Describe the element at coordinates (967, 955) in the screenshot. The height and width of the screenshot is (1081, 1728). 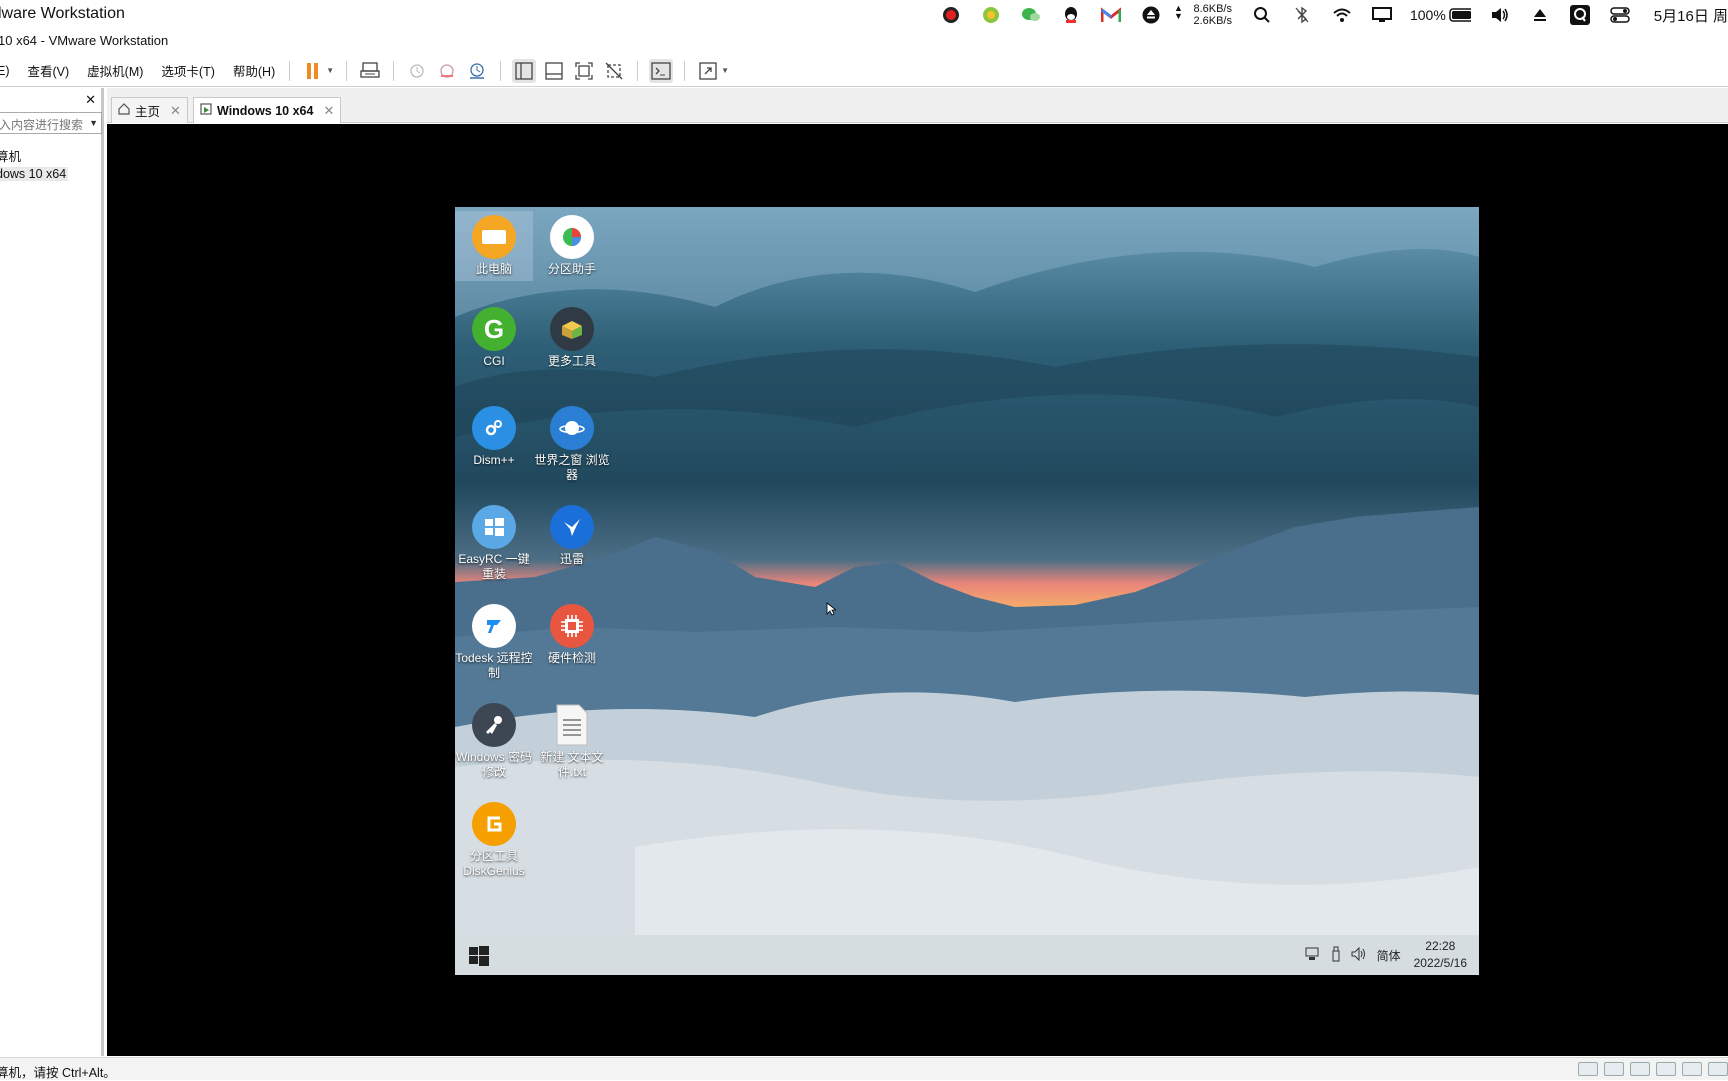
I see `guest-taskbar: 简体 22:28 2022/5/16` at that location.